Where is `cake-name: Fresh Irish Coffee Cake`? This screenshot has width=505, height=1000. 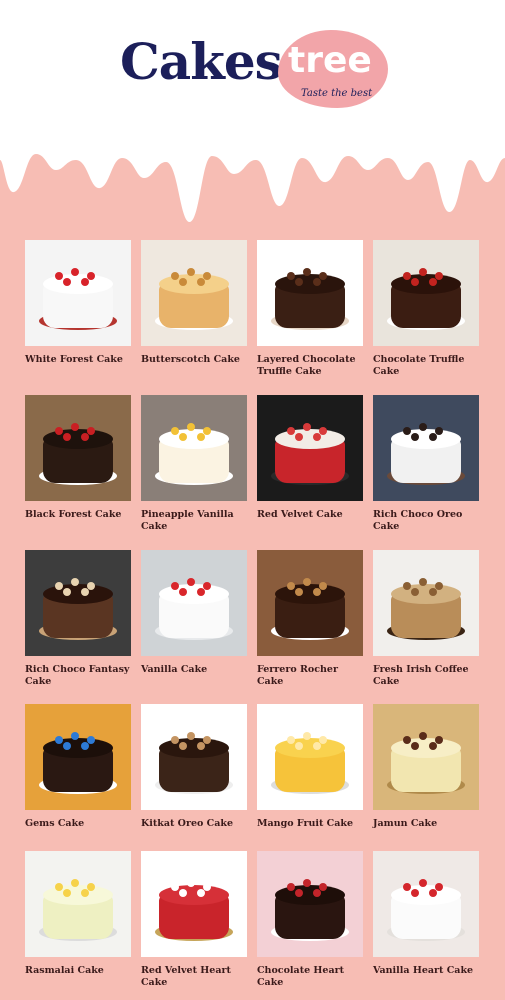
cake-name: Fresh Irish Coffee Cake is located at coordinates (421, 675).